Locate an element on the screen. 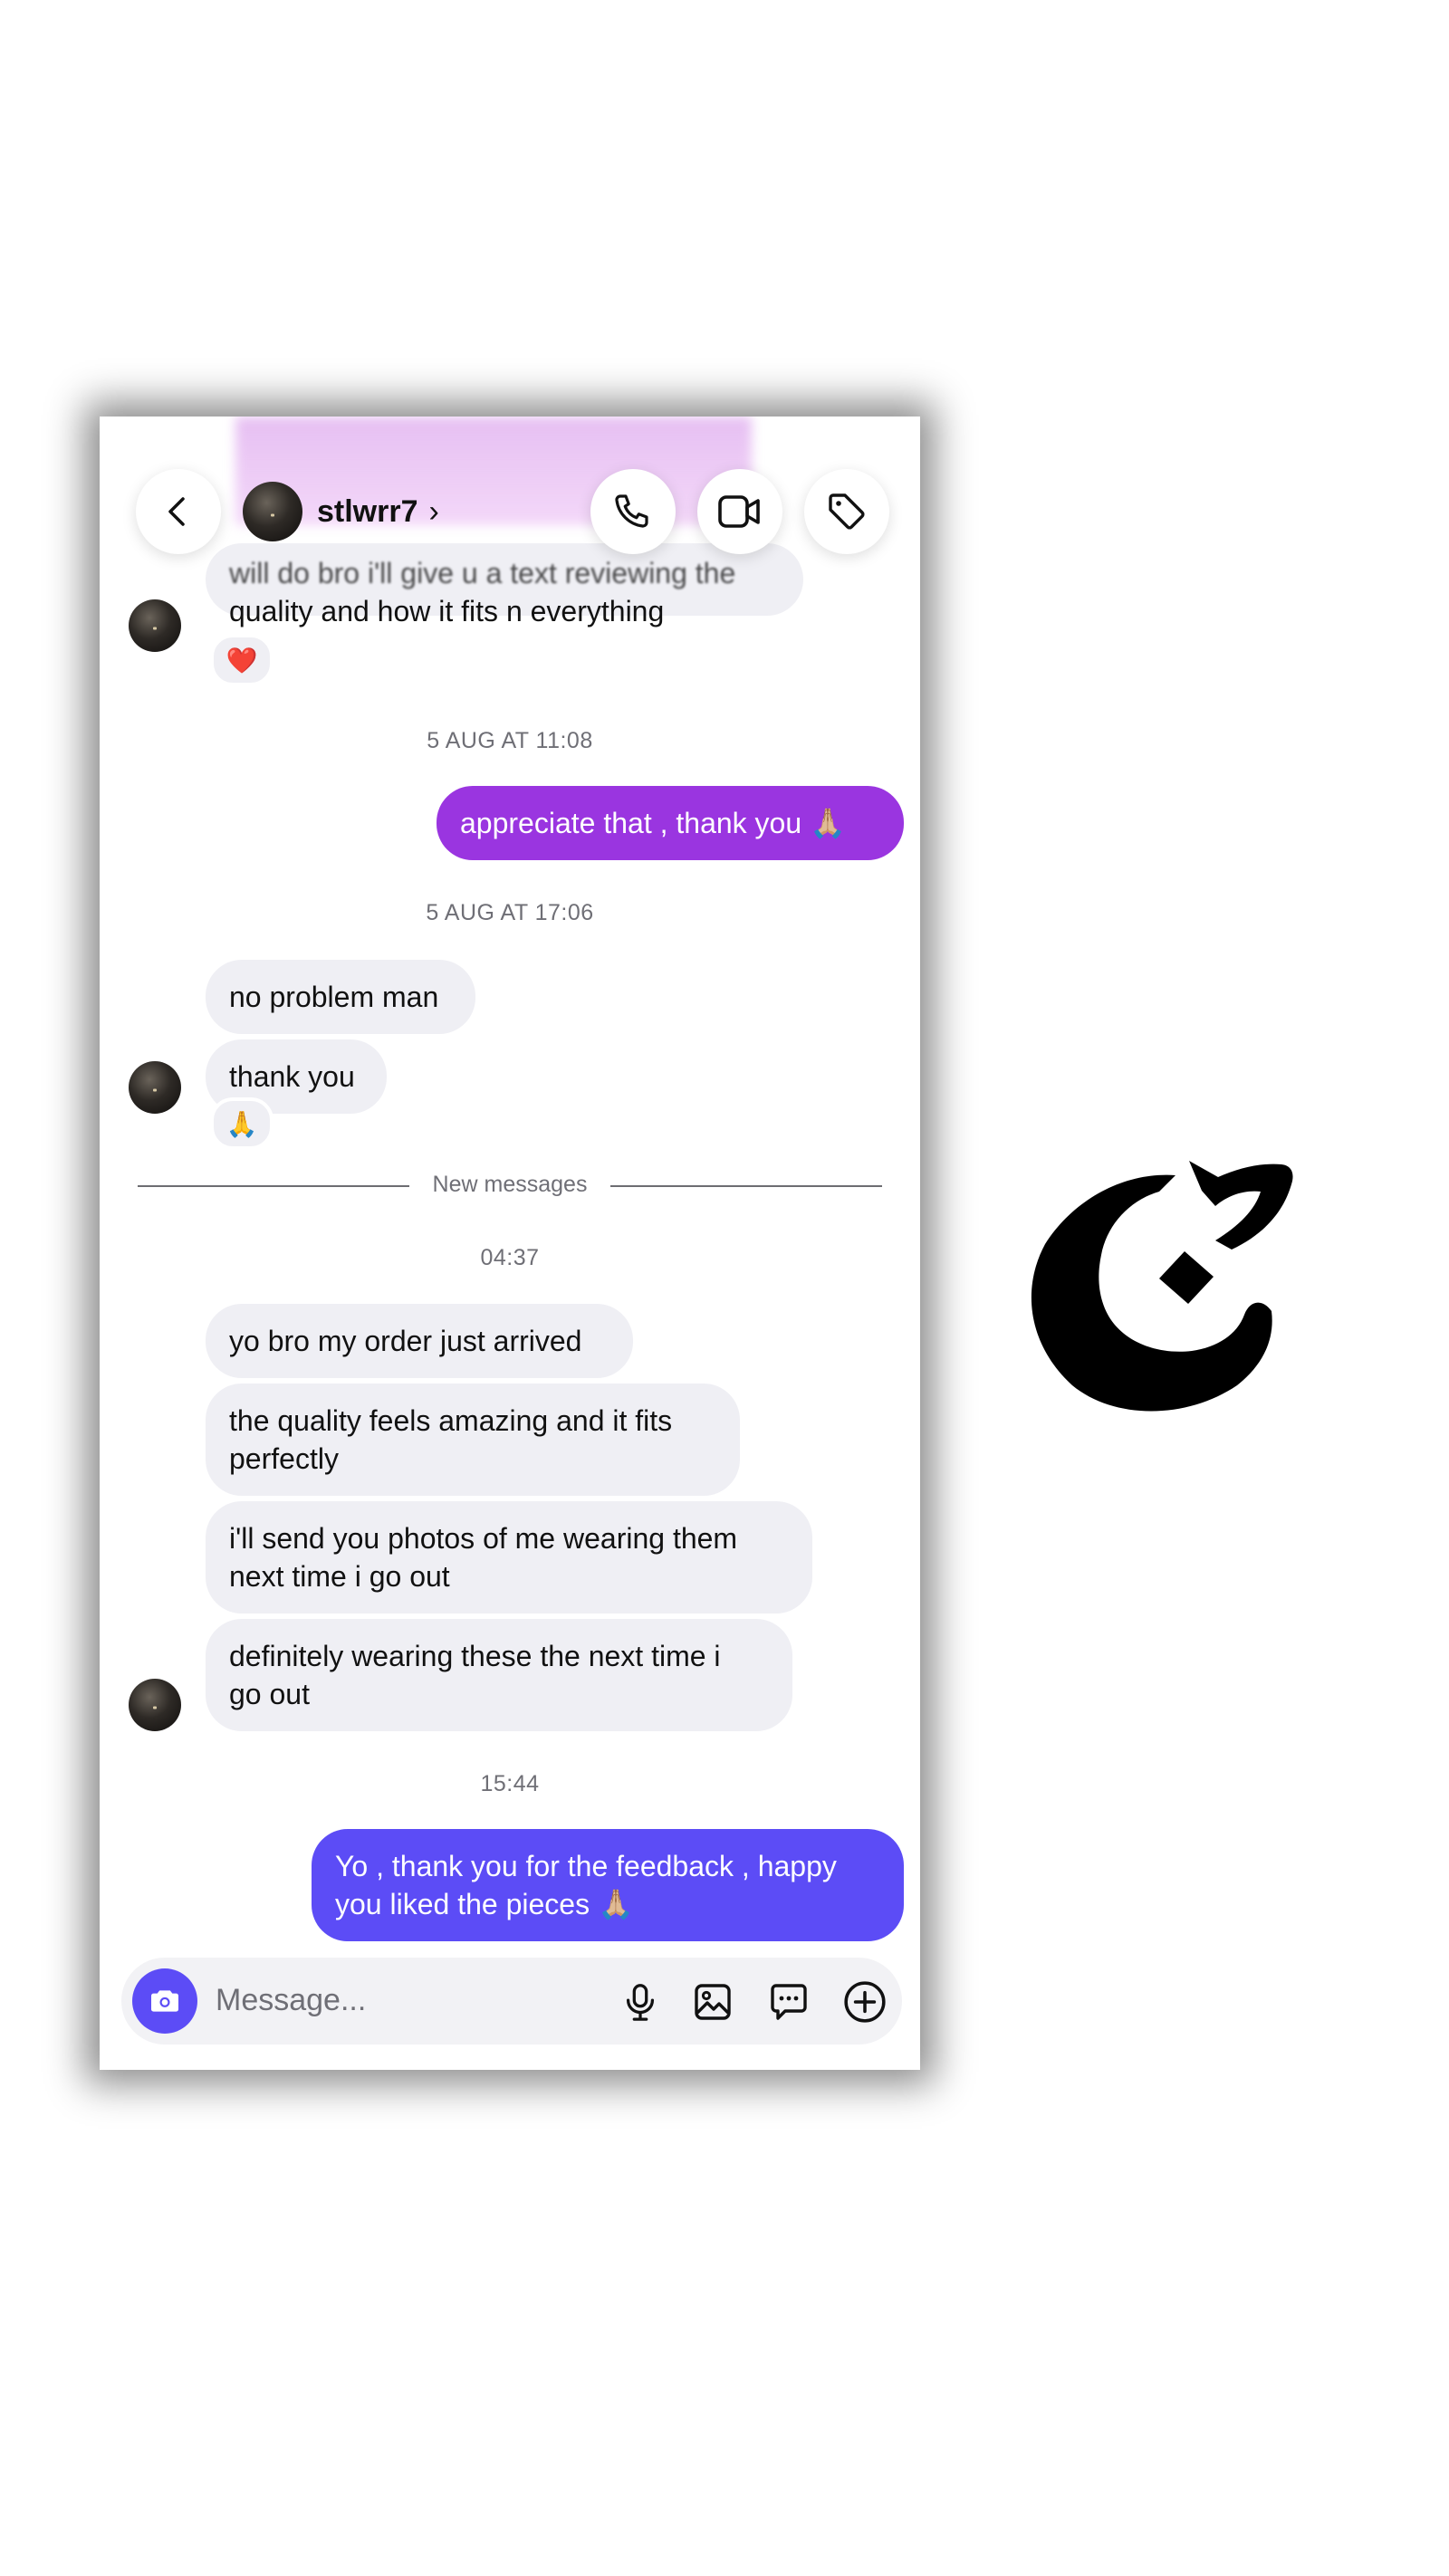 The image size is (1449, 2576). camera-icon is located at coordinates (164, 2001).